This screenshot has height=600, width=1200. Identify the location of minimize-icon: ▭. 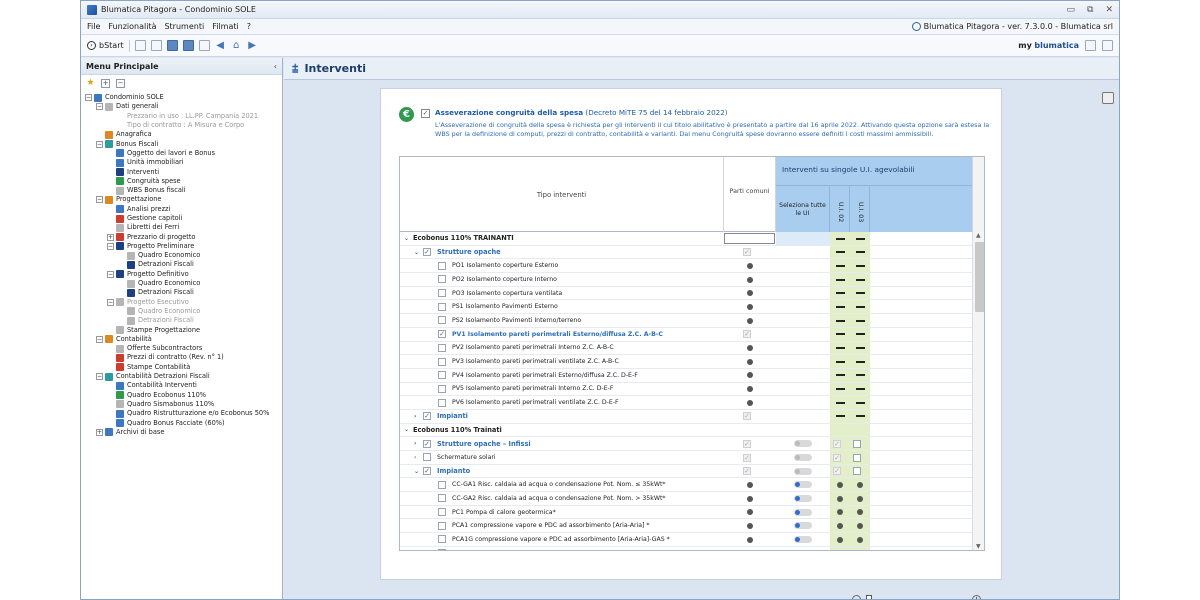
(1071, 10).